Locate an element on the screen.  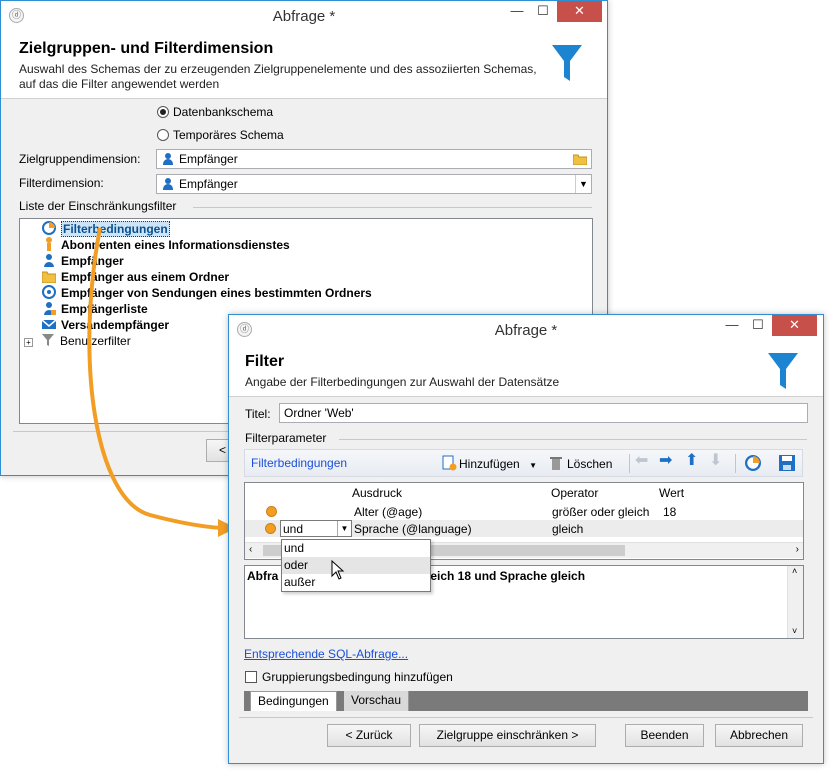
recipient-list-icon is located at coordinates (50, 308).